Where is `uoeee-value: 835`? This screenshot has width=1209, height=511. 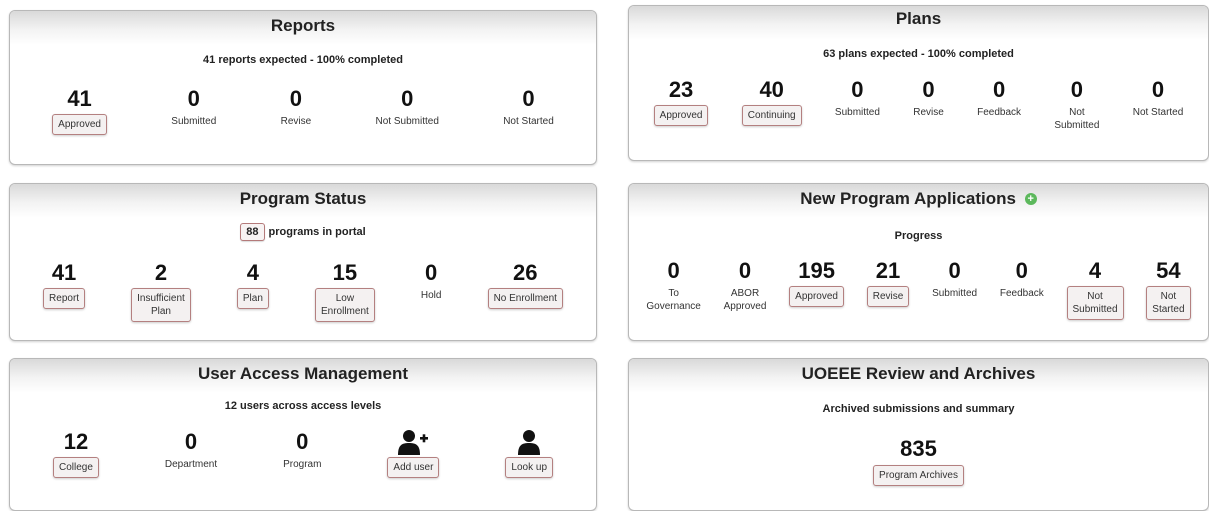
uoeee-value: 835 is located at coordinates (918, 448).